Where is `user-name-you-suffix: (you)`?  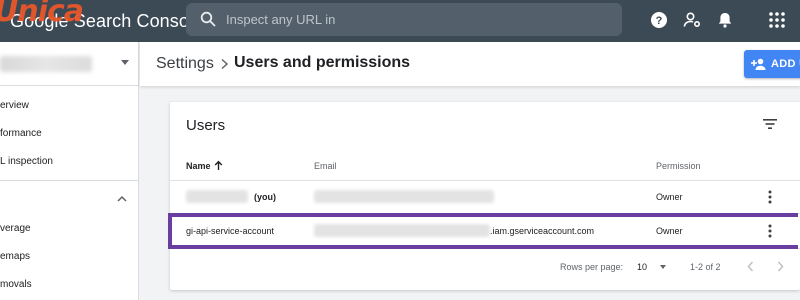 user-name-you-suffix: (you) is located at coordinates (265, 197).